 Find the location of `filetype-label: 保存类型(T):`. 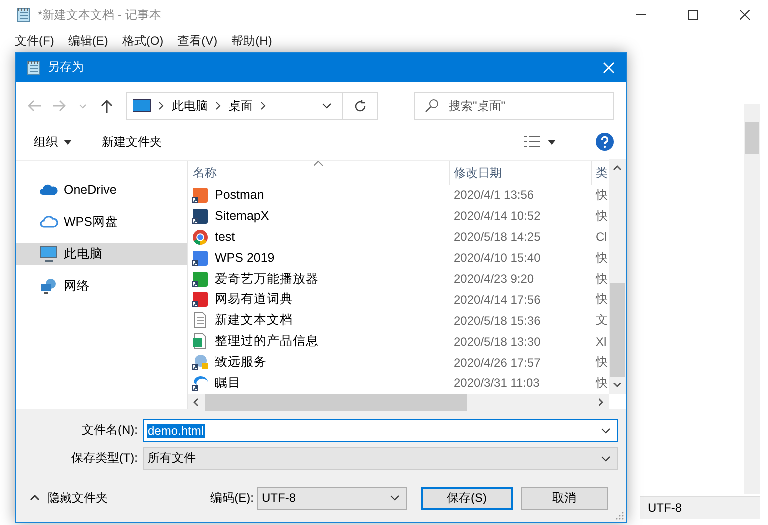

filetype-label: 保存类型(T): is located at coordinates (104, 458).